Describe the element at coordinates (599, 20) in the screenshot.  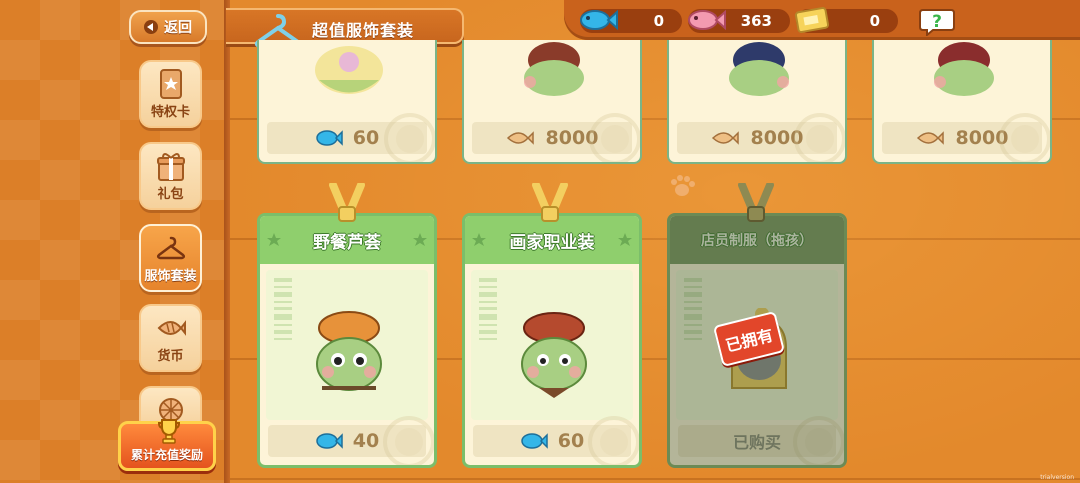
I see `blue-fish-icon` at that location.